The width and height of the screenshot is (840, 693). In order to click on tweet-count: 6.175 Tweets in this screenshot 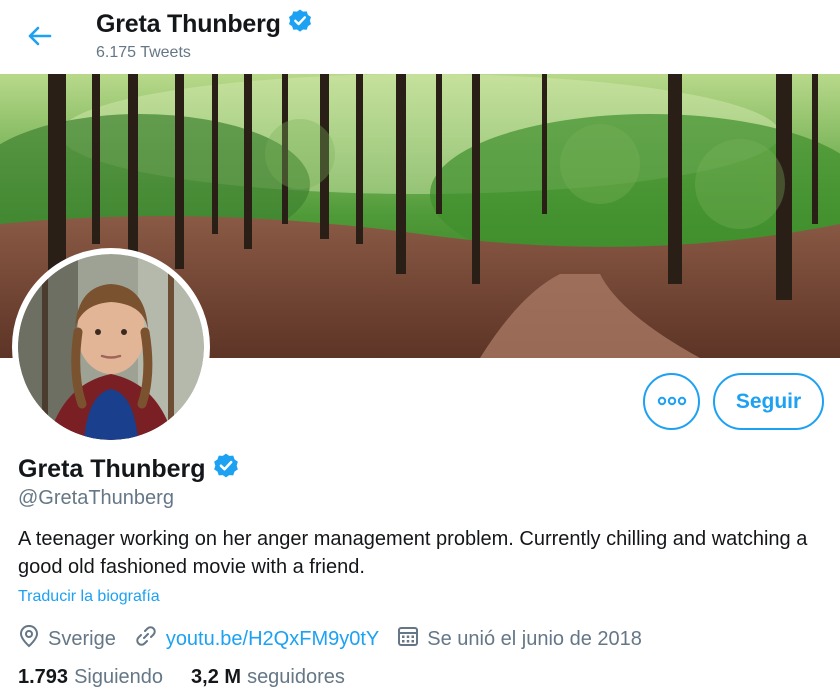, I will do `click(143, 52)`.